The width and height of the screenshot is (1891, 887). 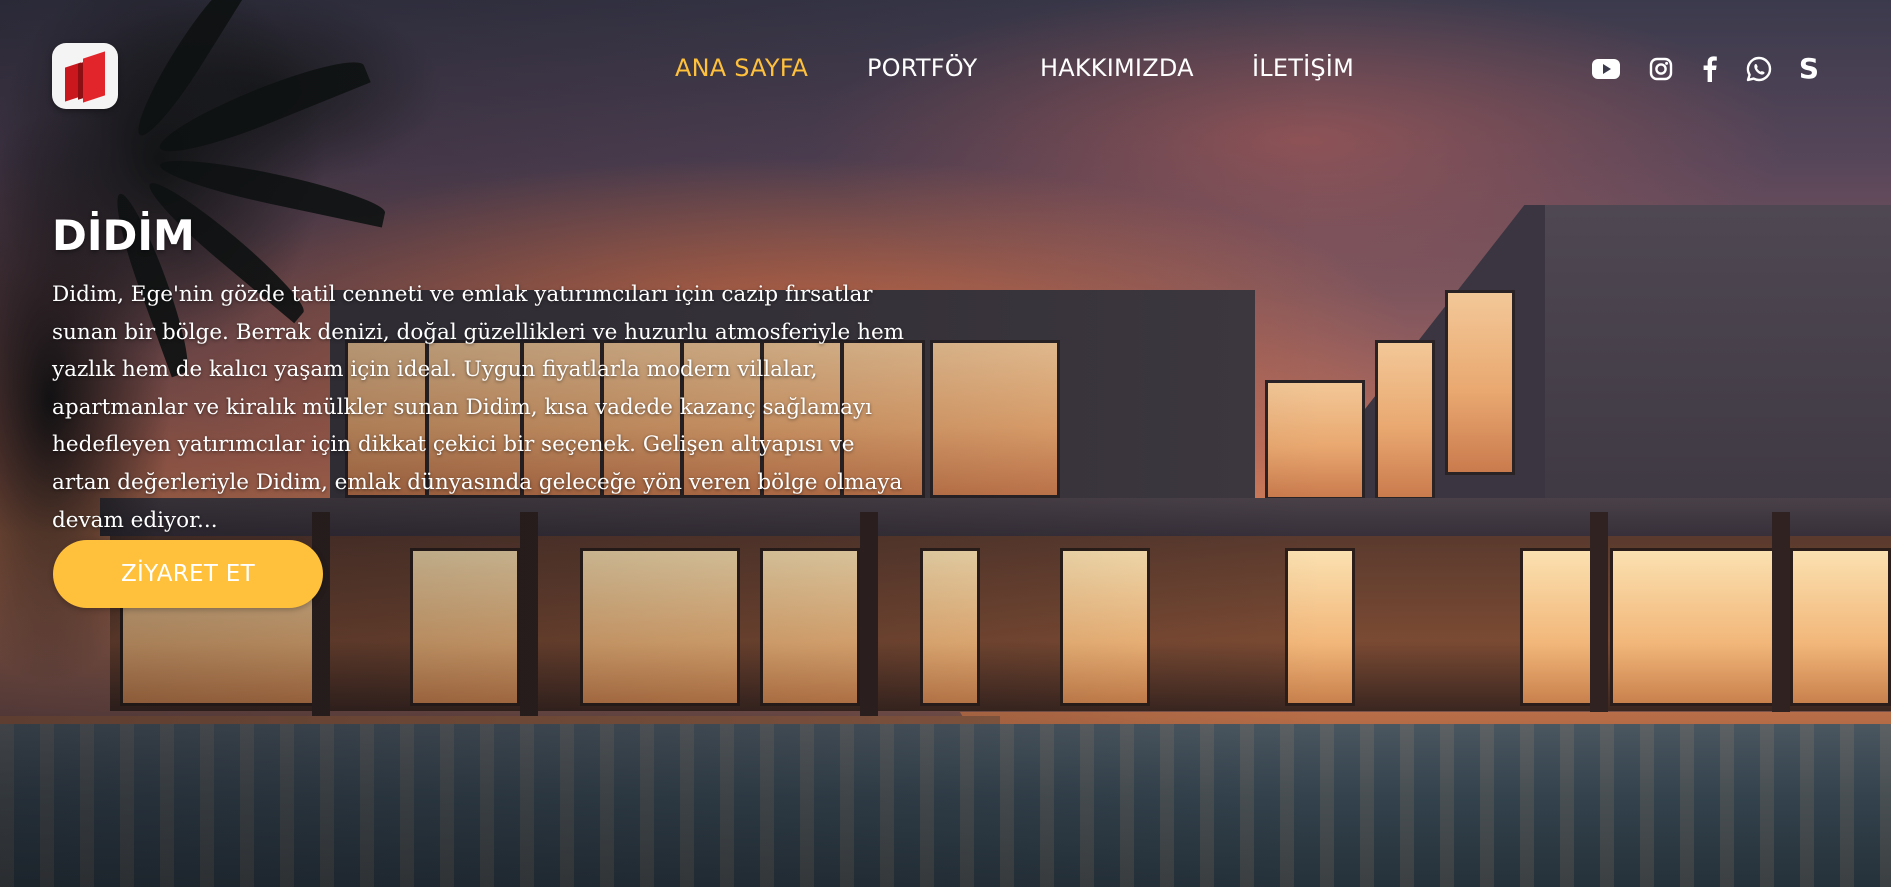 I want to click on nav-link-portfoy: PORTFÖY, so click(x=922, y=68).